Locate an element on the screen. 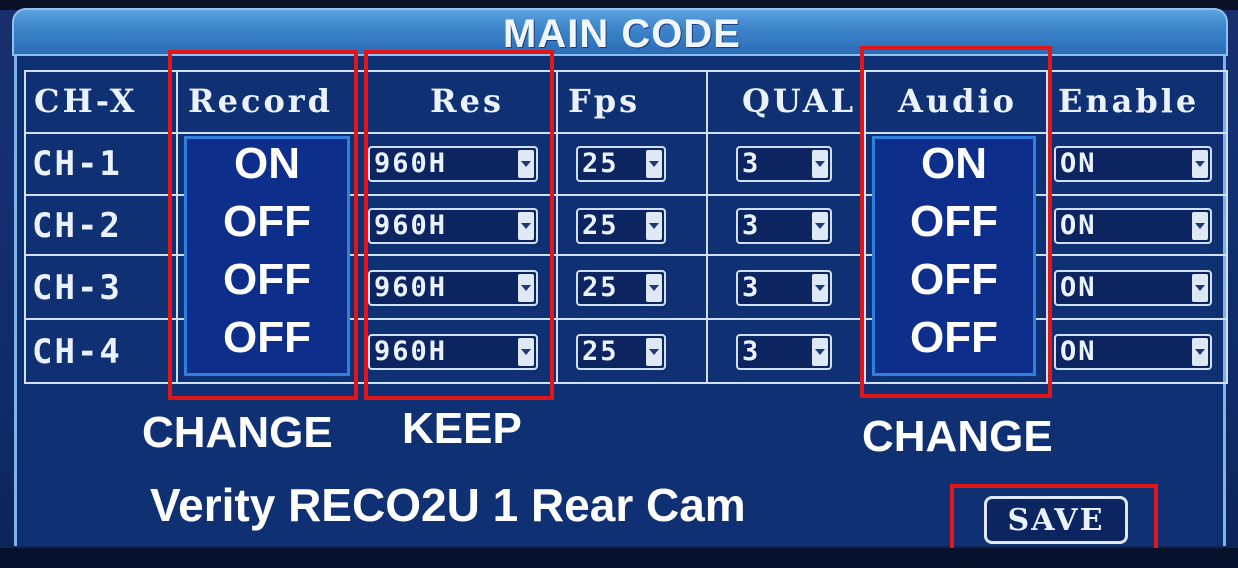  save-button-label: SAVE is located at coordinates (1056, 520).